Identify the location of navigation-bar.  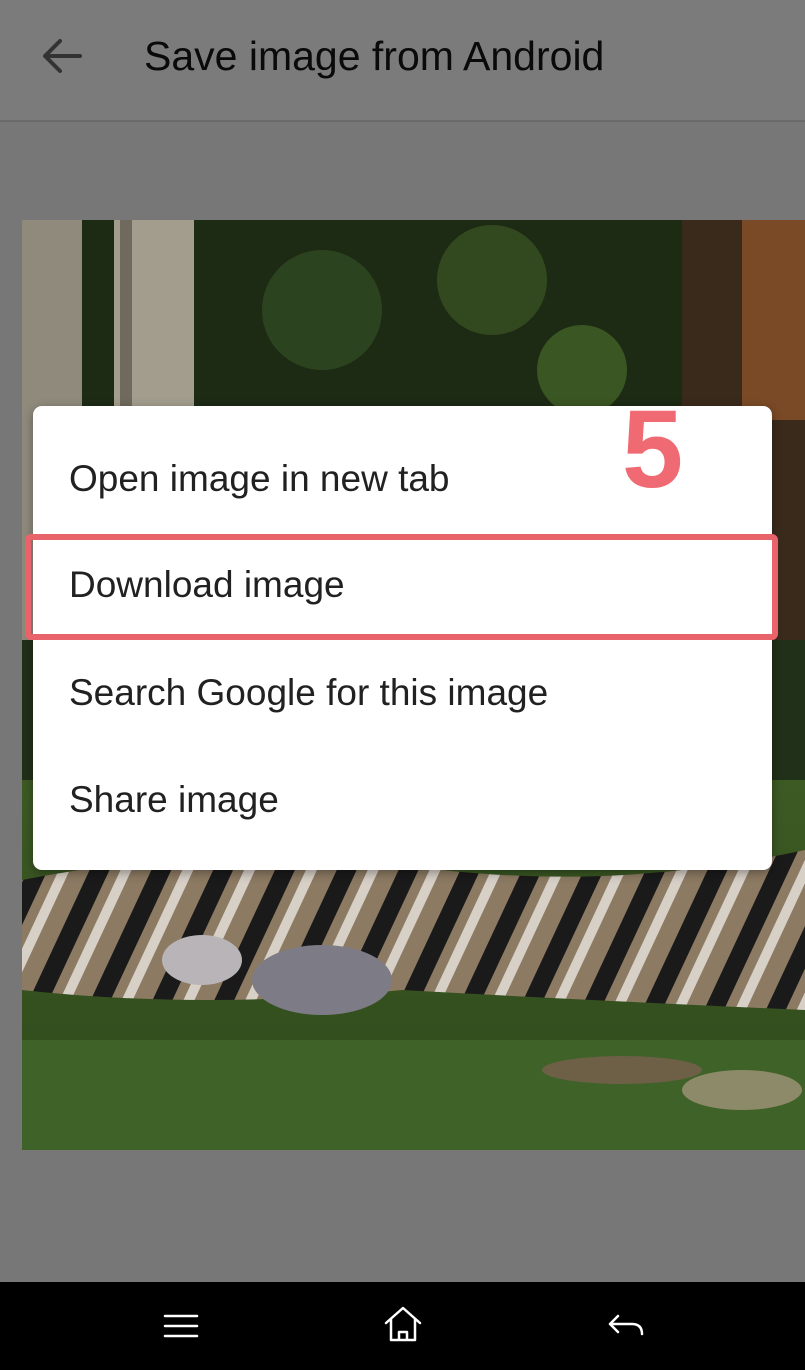
(402, 1326).